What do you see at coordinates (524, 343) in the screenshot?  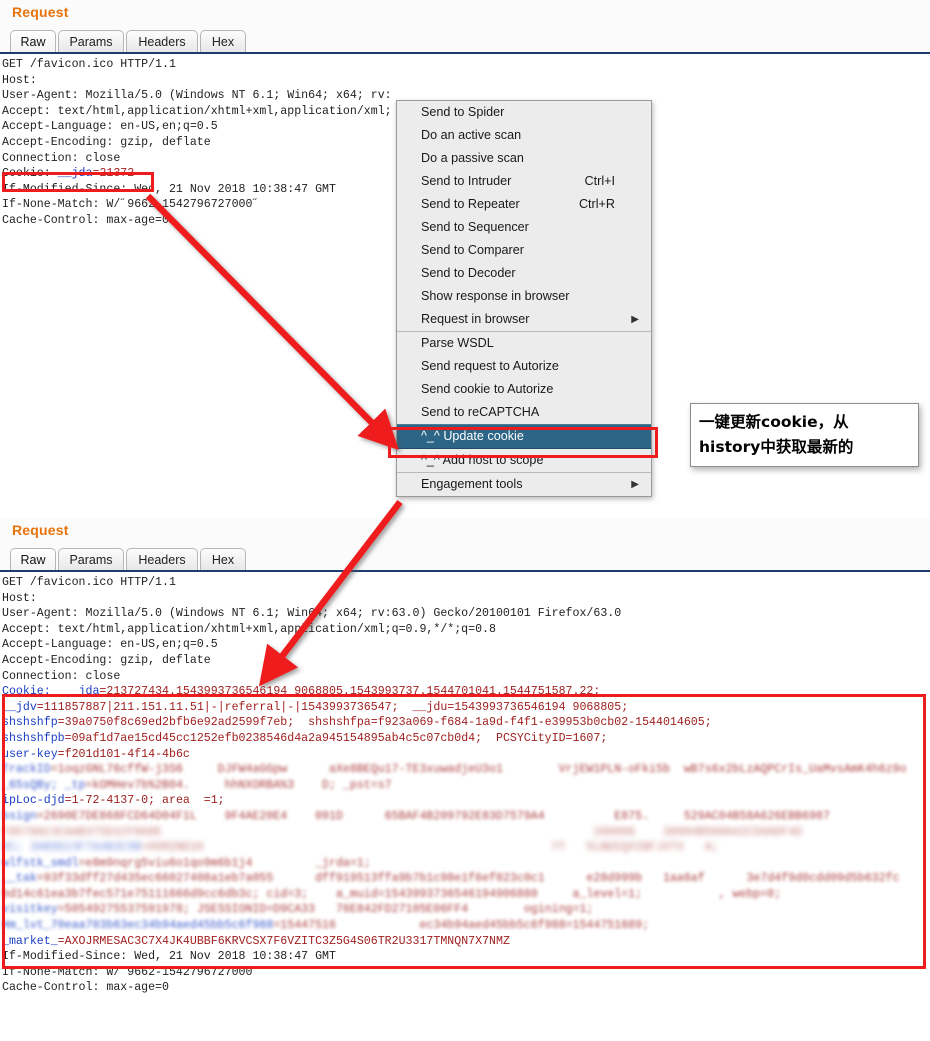 I see `menu-item-parse-wsdl: Parse WSDL` at bounding box center [524, 343].